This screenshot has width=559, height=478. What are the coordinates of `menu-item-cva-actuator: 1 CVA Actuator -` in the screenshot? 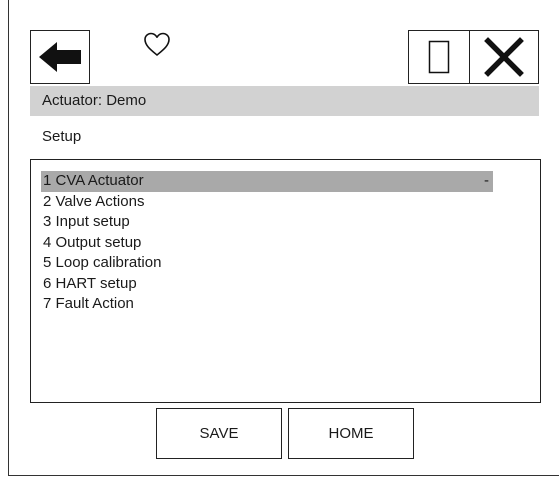 It's located at (267, 181).